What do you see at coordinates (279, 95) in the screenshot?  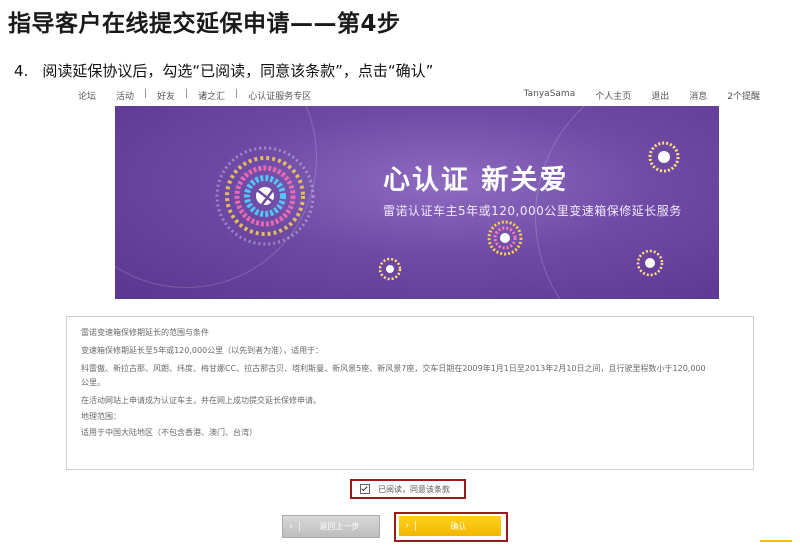 I see `nav-item-certification: 心认证服务专区` at bounding box center [279, 95].